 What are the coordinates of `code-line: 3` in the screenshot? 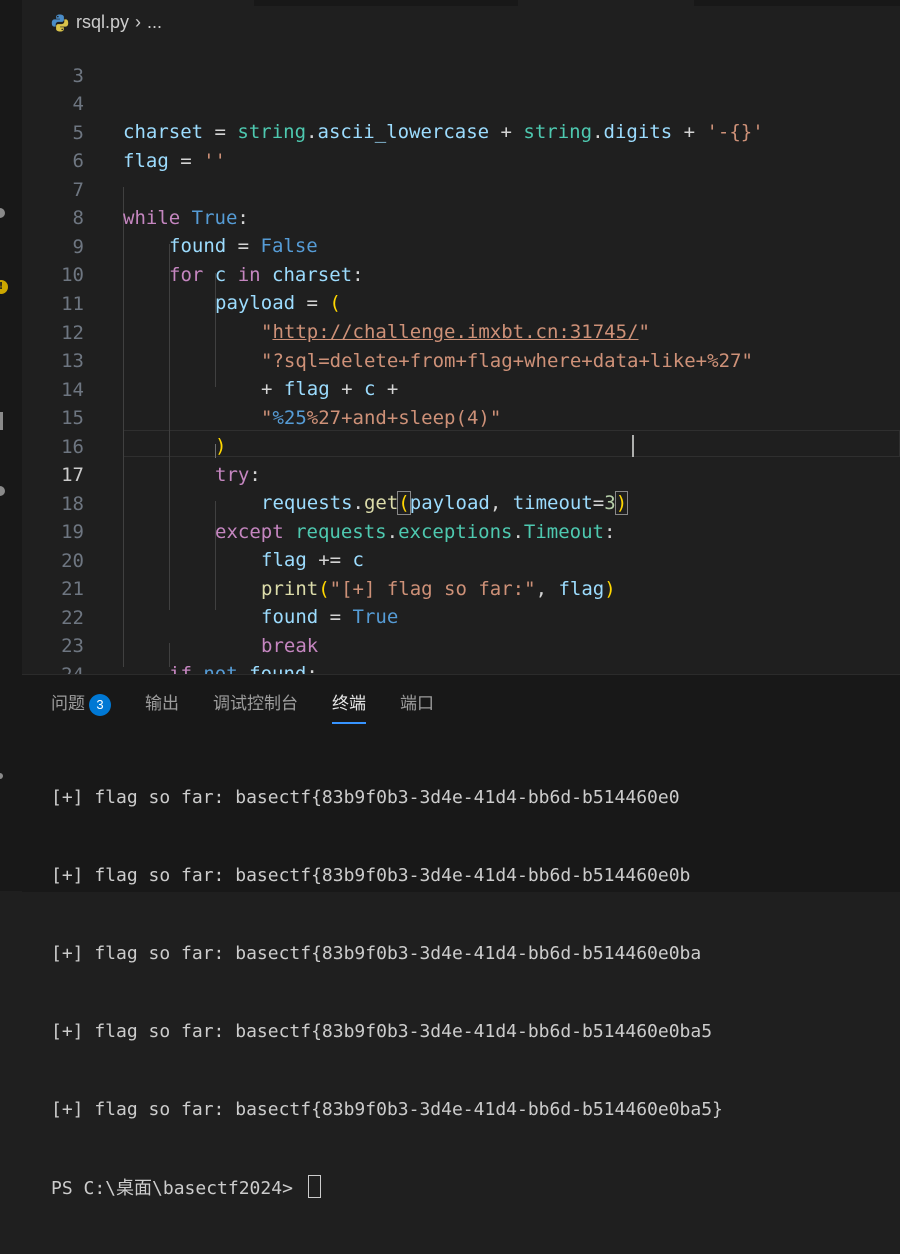 It's located at (461, 63).